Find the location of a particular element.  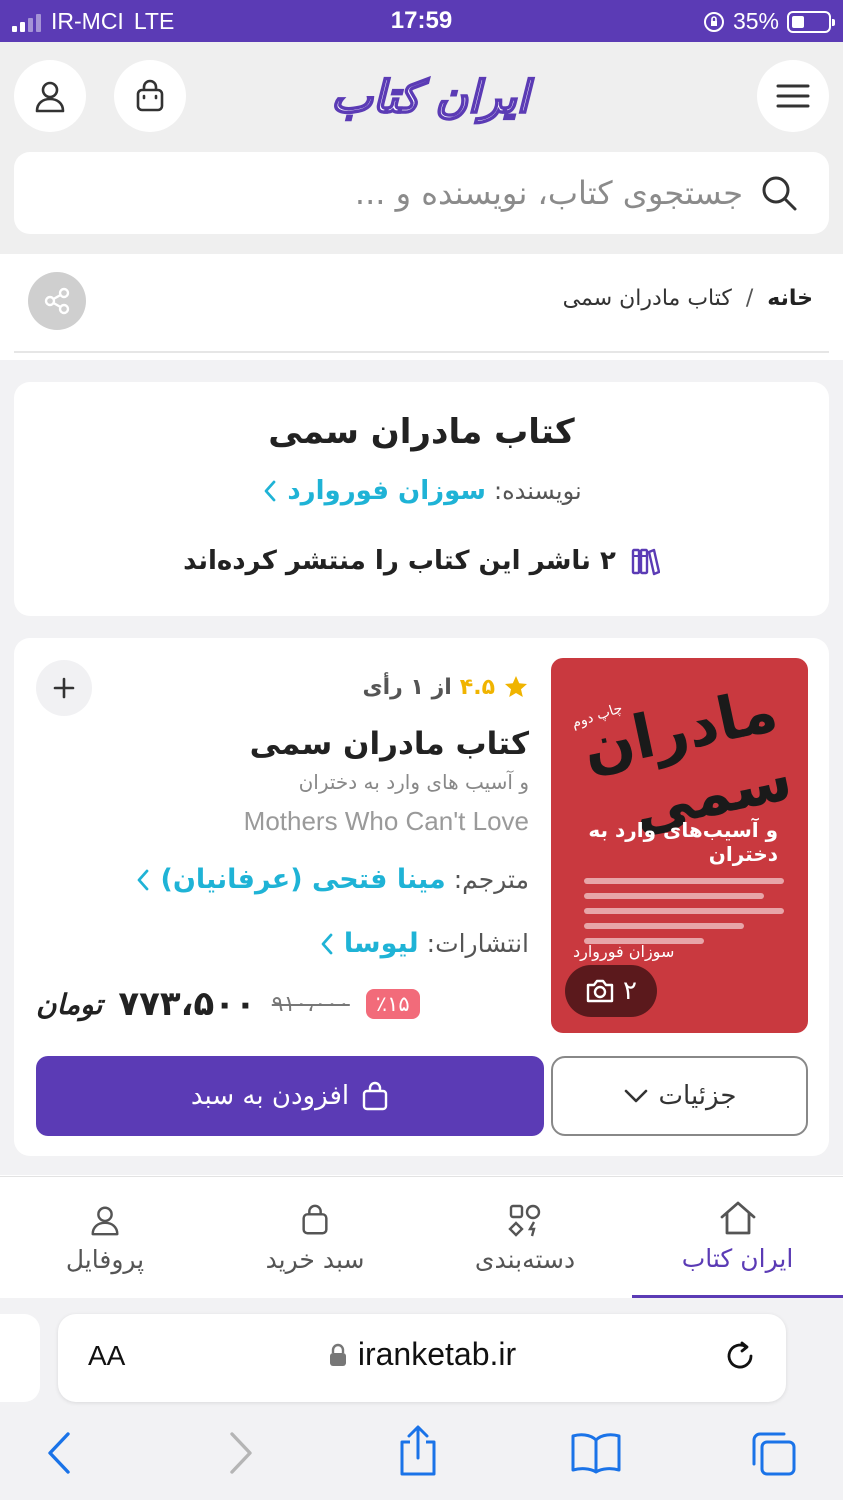

profile-button is located at coordinates (50, 96).